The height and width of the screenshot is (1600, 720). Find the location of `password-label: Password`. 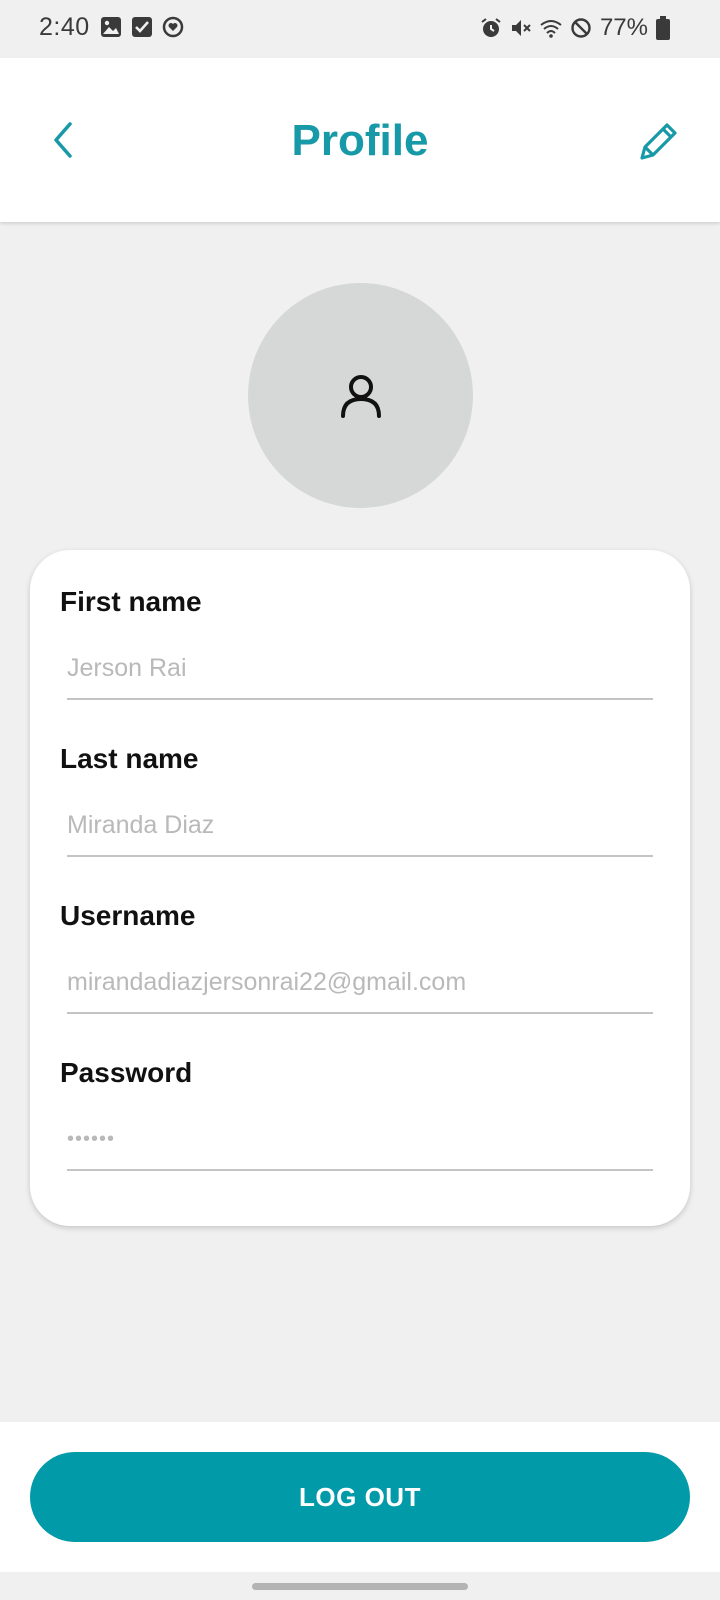

password-label: Password is located at coordinates (126, 1072).